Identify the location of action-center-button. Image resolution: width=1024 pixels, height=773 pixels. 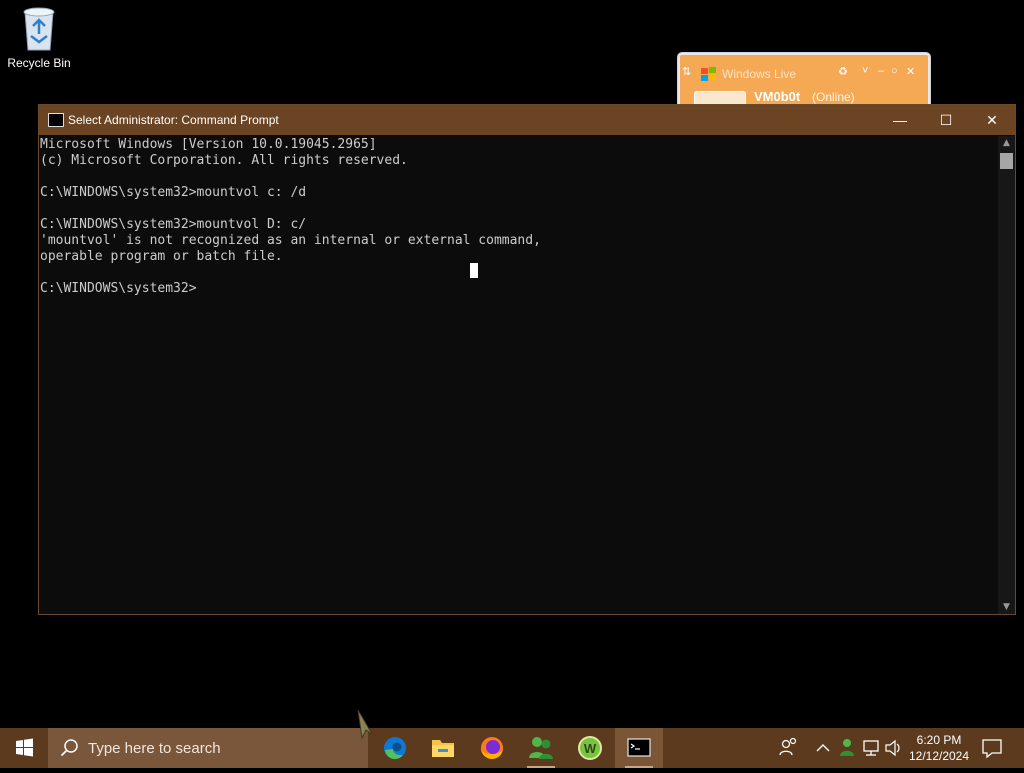
(992, 748).